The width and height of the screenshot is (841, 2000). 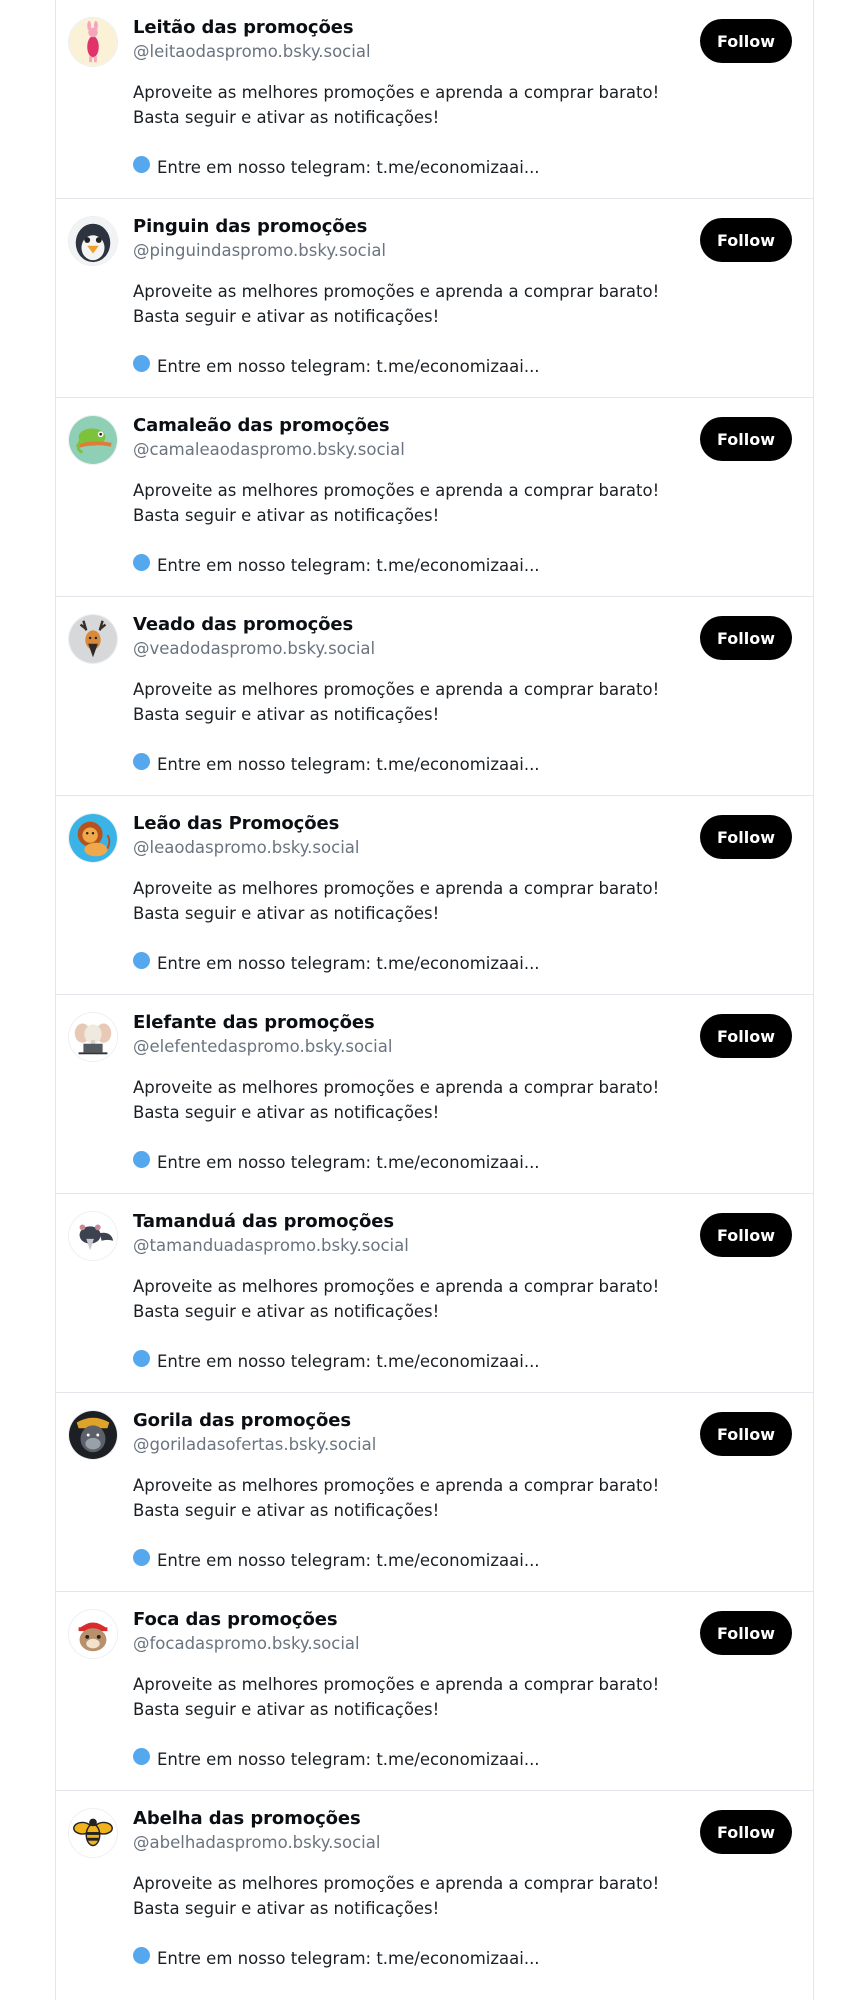 I want to click on profile-name: Pinguin das promoções, so click(x=250, y=226).